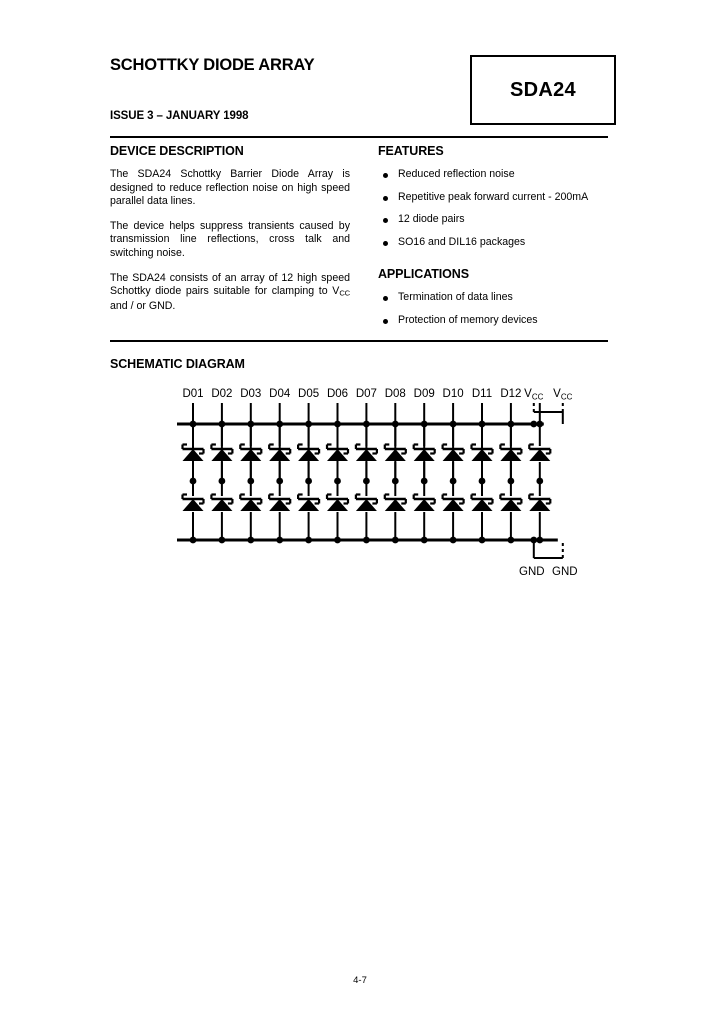  I want to click on pin-label: D06, so click(337, 394).